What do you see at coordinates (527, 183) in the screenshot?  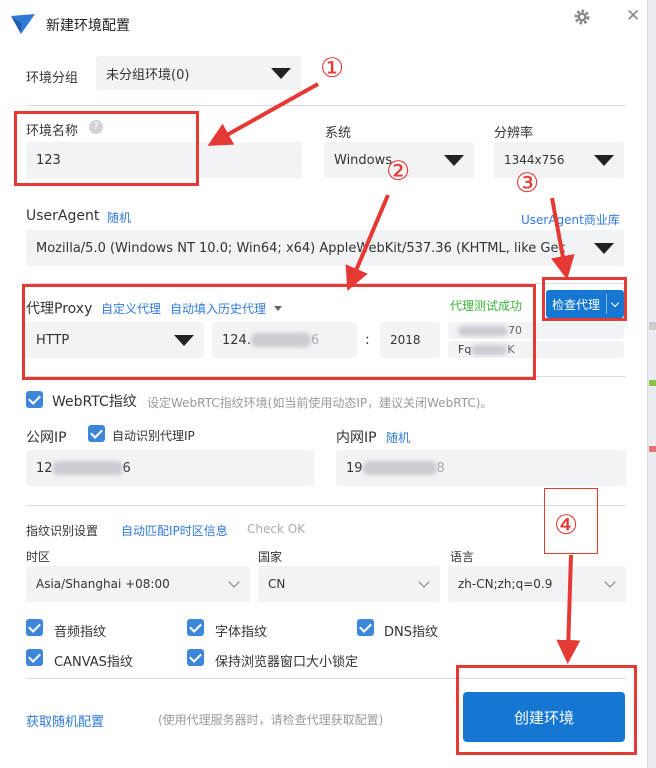 I see `annotation-number-3: ③` at bounding box center [527, 183].